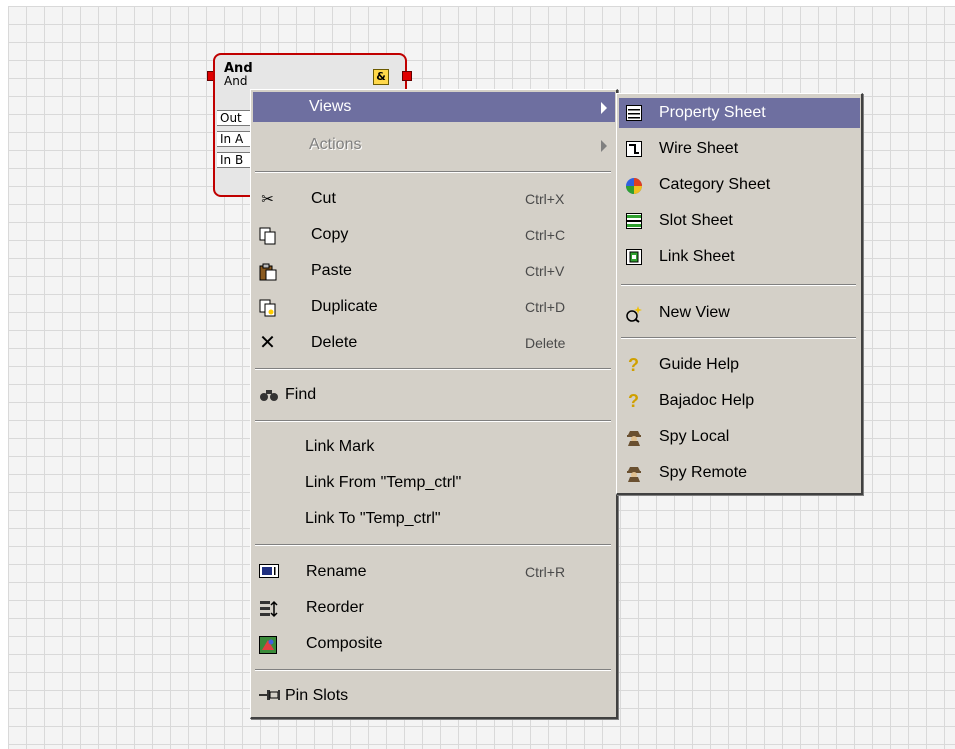 The height and width of the screenshot is (749, 955). I want to click on duplicate-icon, so click(267, 308).